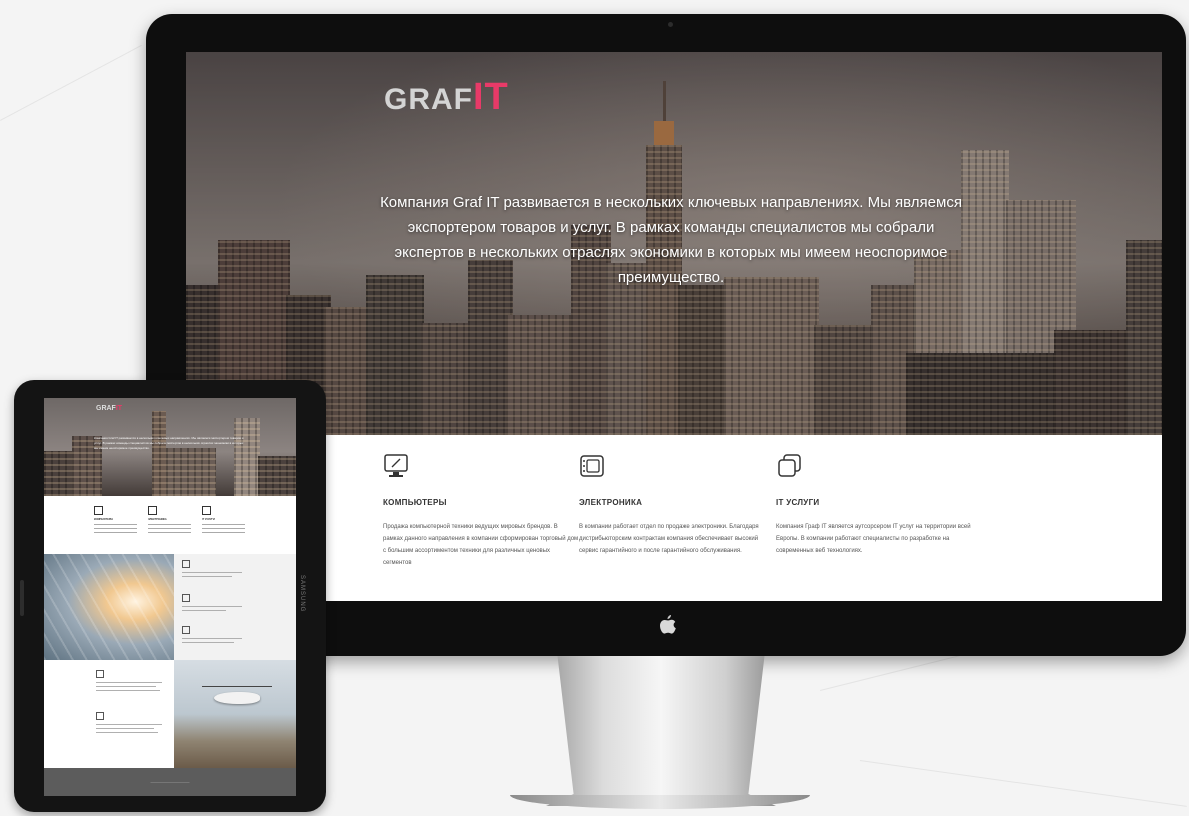 This screenshot has width=1189, height=816. I want to click on tablet-brand-label: SAMSUNG, so click(302, 594).